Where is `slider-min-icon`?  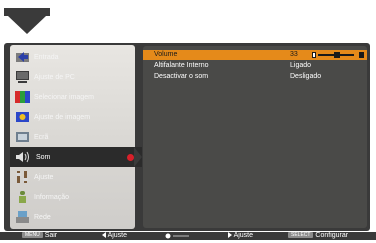
slider-min-icon is located at coordinates (314, 55).